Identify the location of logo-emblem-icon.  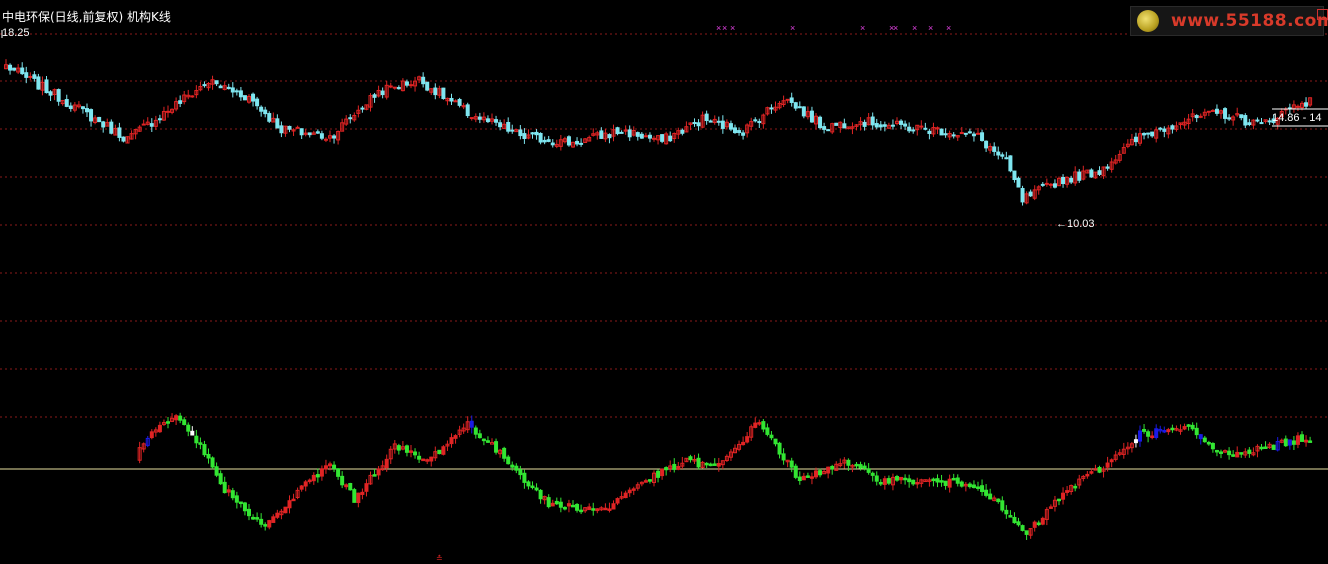
(1148, 21).